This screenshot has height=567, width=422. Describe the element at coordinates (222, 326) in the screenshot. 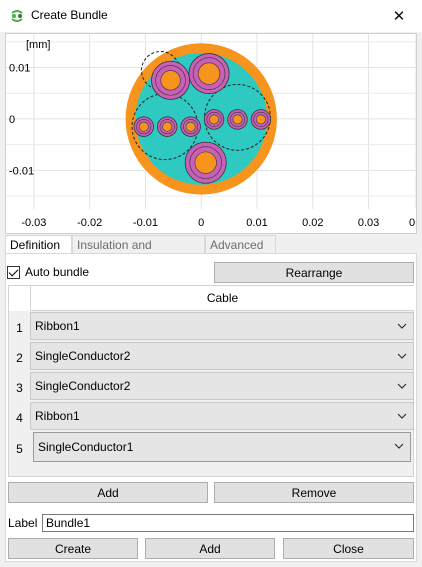

I see `cable-select-row-1: Ribbon1` at that location.